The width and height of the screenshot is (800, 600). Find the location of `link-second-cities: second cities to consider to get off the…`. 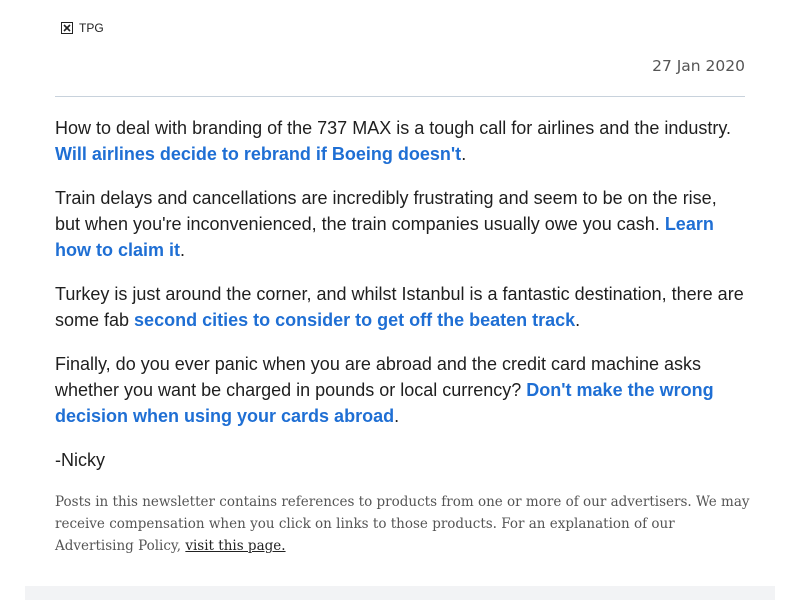

link-second-cities: second cities to consider to get off the… is located at coordinates (354, 320).